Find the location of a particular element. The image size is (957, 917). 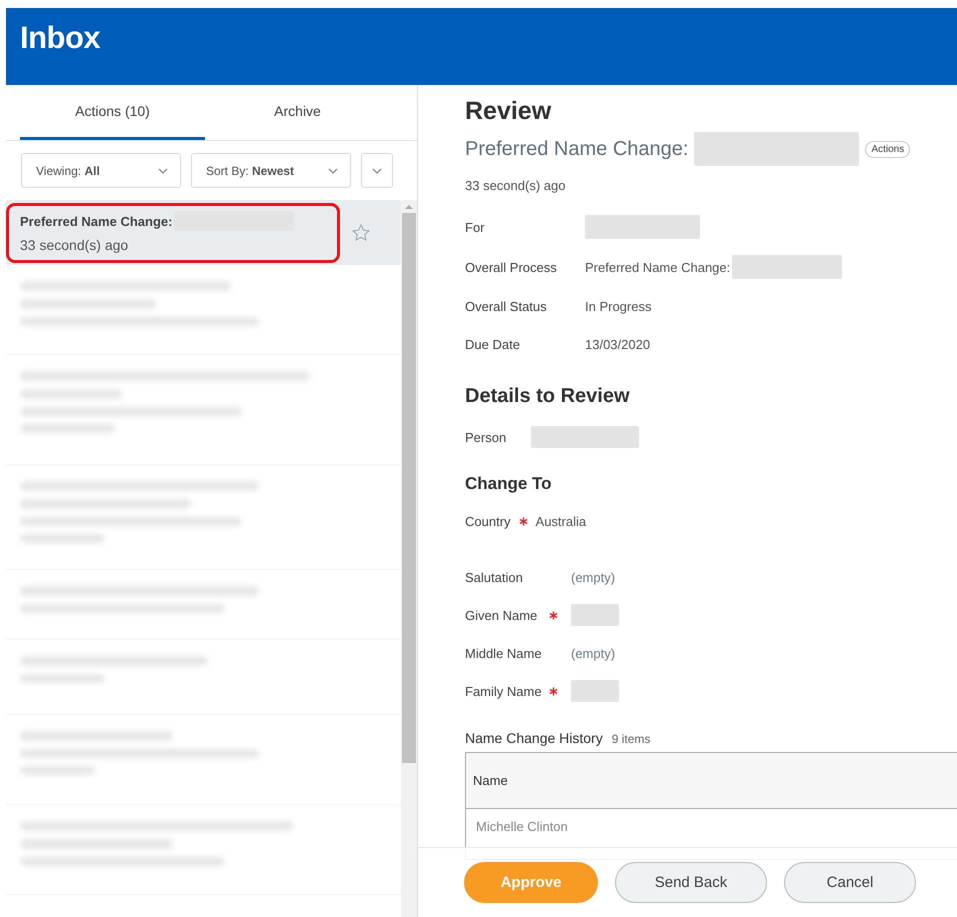

review-heading: Review is located at coordinates (508, 111).